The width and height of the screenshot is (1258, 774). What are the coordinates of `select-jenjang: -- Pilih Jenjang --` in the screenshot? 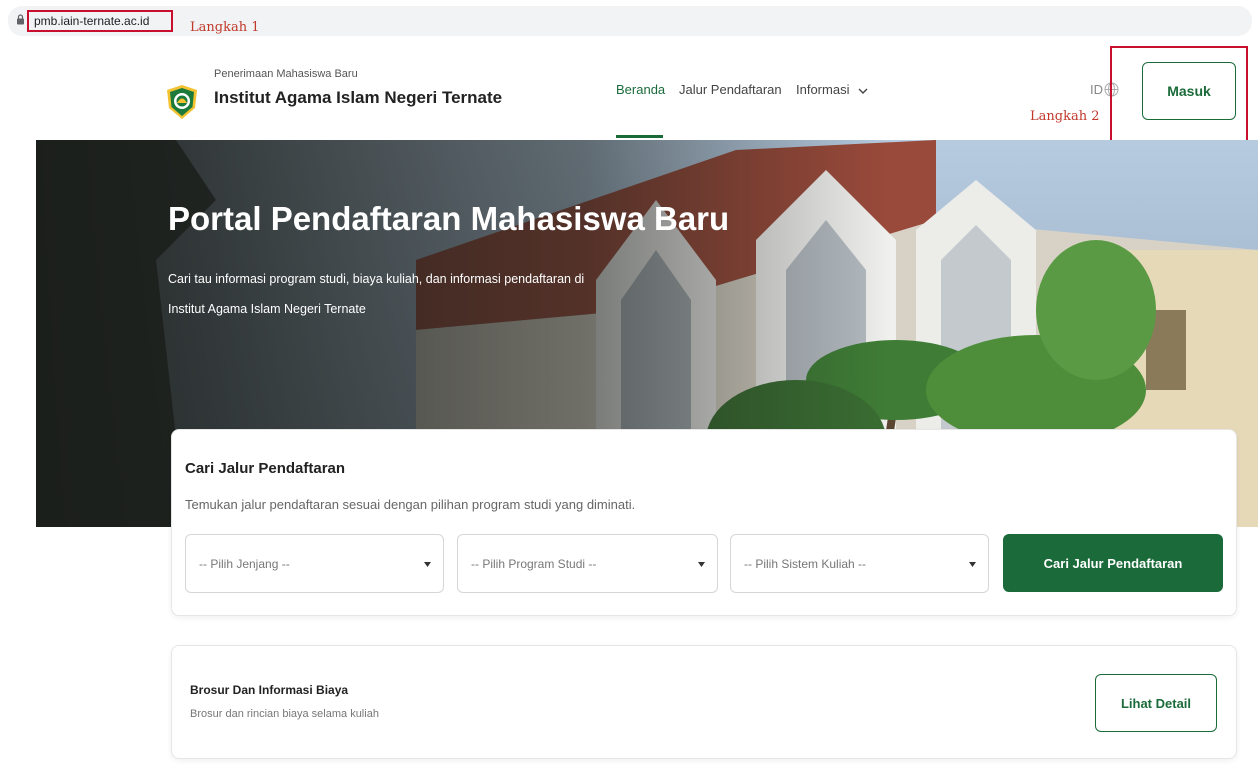 It's located at (314, 563).